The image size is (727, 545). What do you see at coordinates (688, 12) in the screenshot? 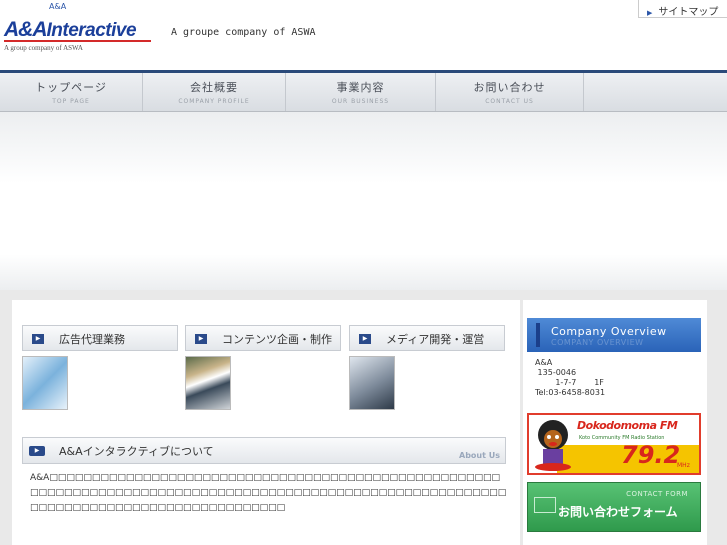
I see `sitemap-label: サイトマップ` at bounding box center [688, 12].